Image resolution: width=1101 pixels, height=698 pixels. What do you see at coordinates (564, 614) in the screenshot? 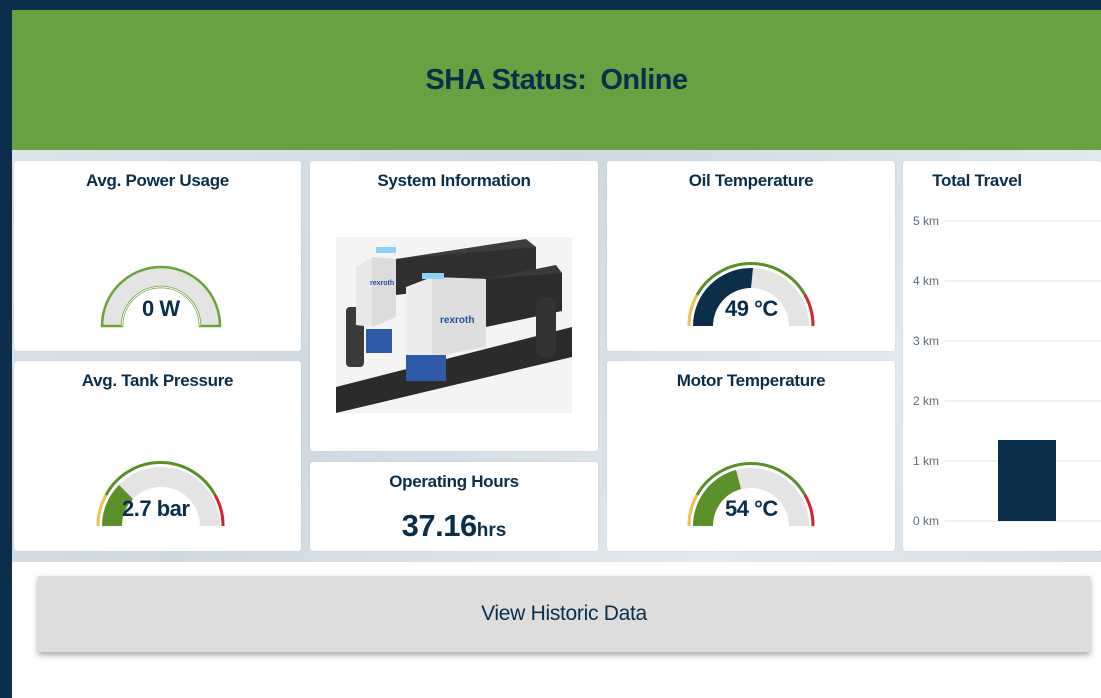
I see `view-historic-data-button: View Historic Data` at bounding box center [564, 614].